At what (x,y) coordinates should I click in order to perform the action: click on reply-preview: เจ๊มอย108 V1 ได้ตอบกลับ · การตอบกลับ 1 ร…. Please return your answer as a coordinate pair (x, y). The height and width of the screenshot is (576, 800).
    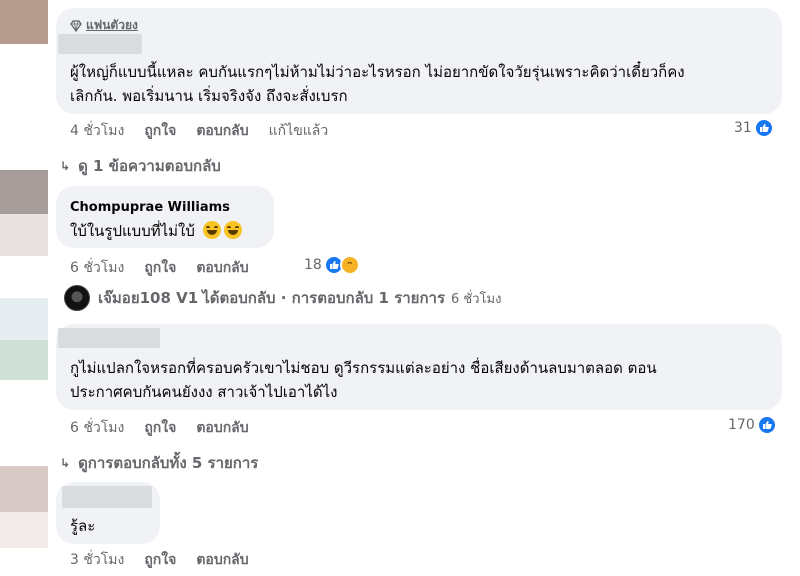
    Looking at the image, I should click on (282, 298).